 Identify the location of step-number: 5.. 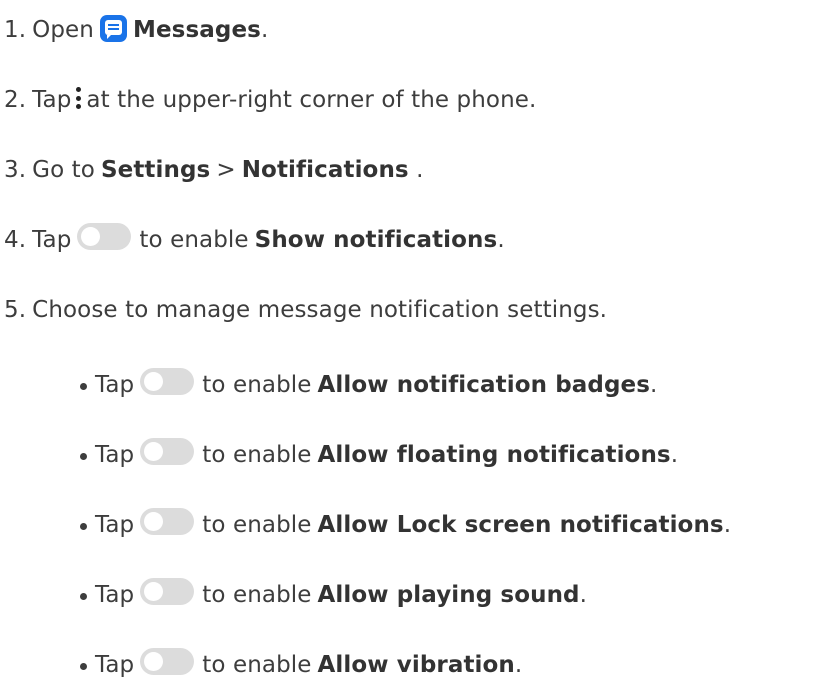
(15, 310).